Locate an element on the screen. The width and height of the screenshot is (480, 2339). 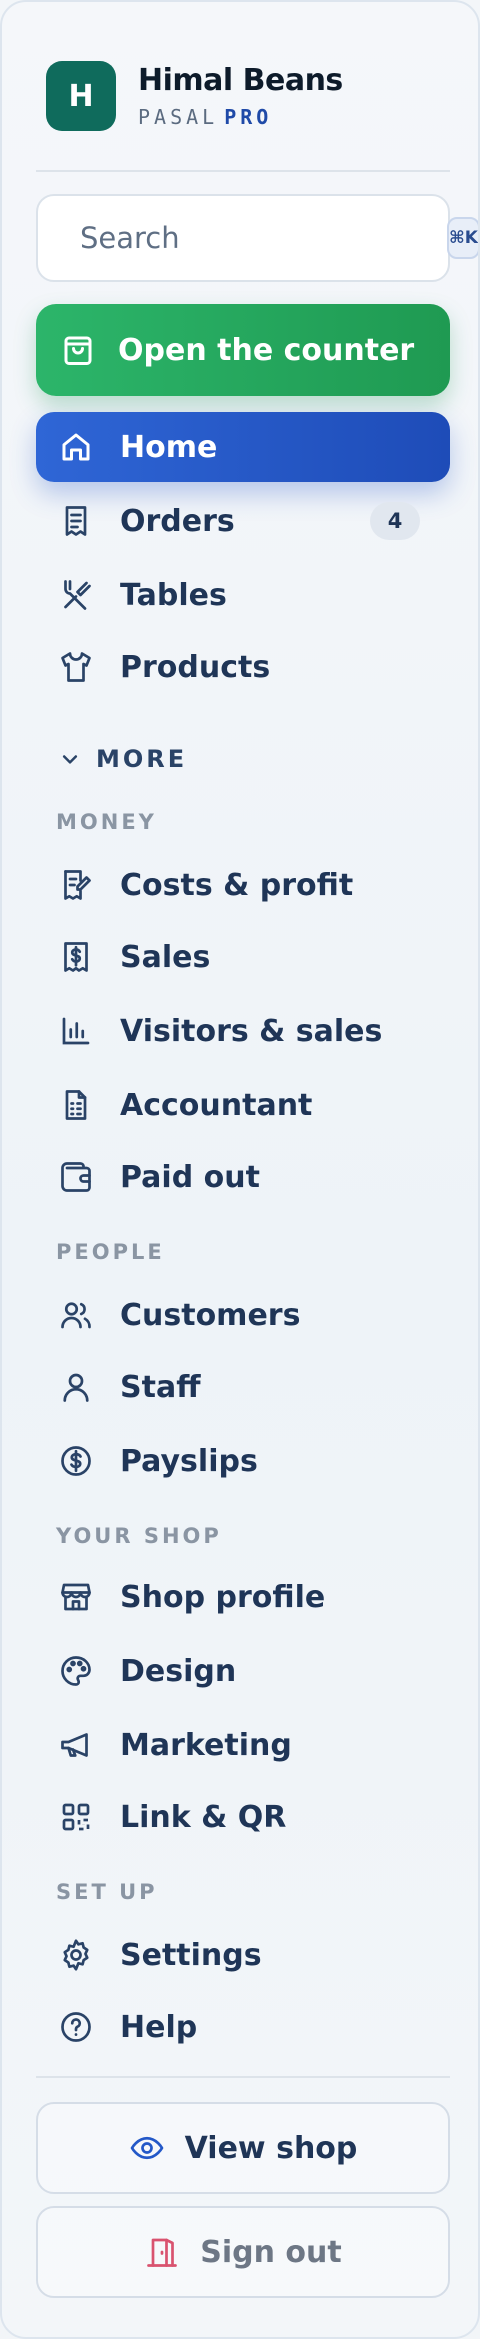
nav-item-marketing: Marketing is located at coordinates (243, 1745).